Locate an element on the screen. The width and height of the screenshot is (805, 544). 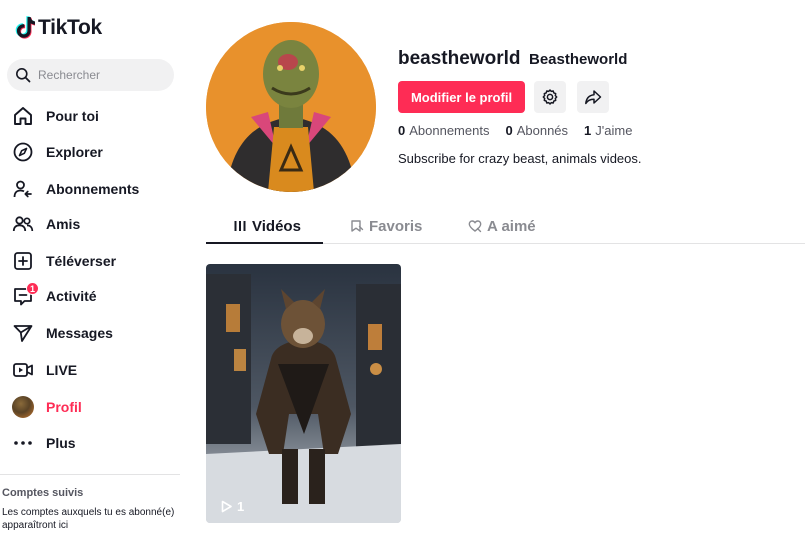
stat-likes: 1 J'aime is located at coordinates (608, 130).